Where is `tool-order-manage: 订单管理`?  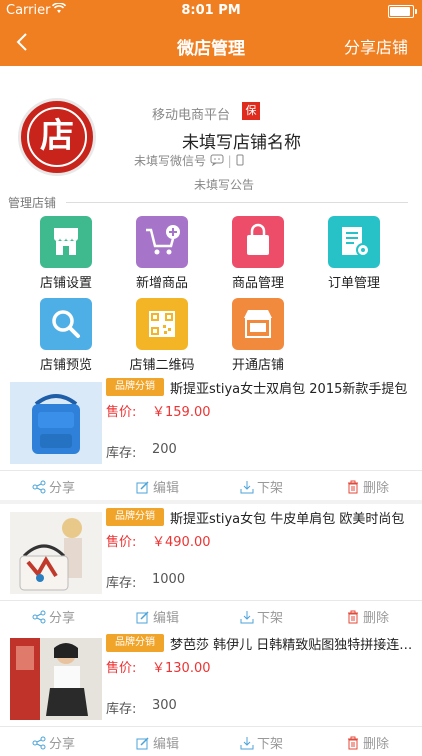 tool-order-manage: 订单管理 is located at coordinates (354, 253).